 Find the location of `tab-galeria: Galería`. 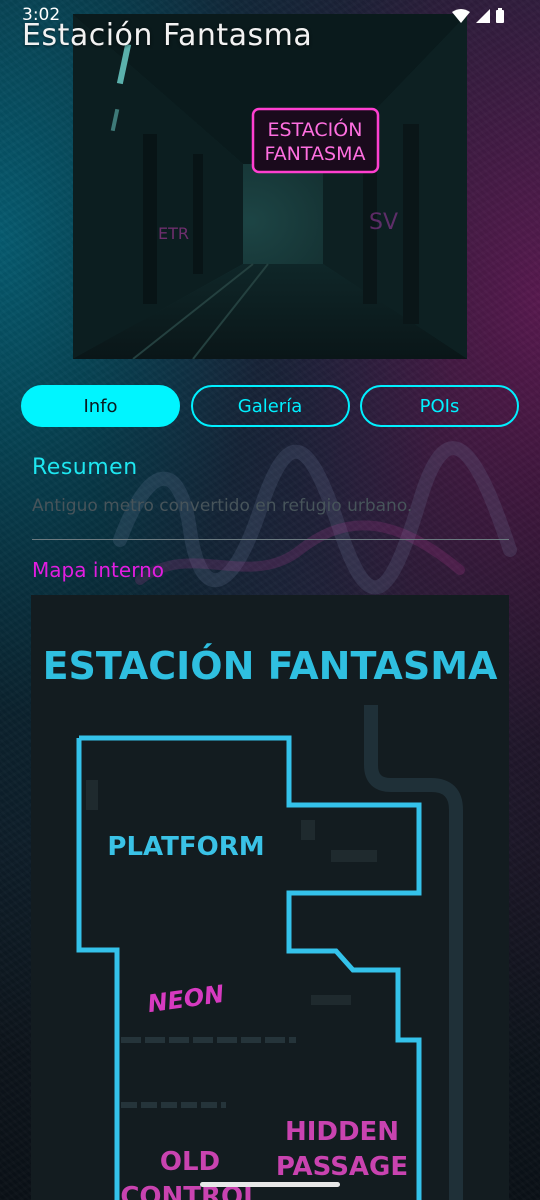

tab-galeria: Galería is located at coordinates (270, 406).